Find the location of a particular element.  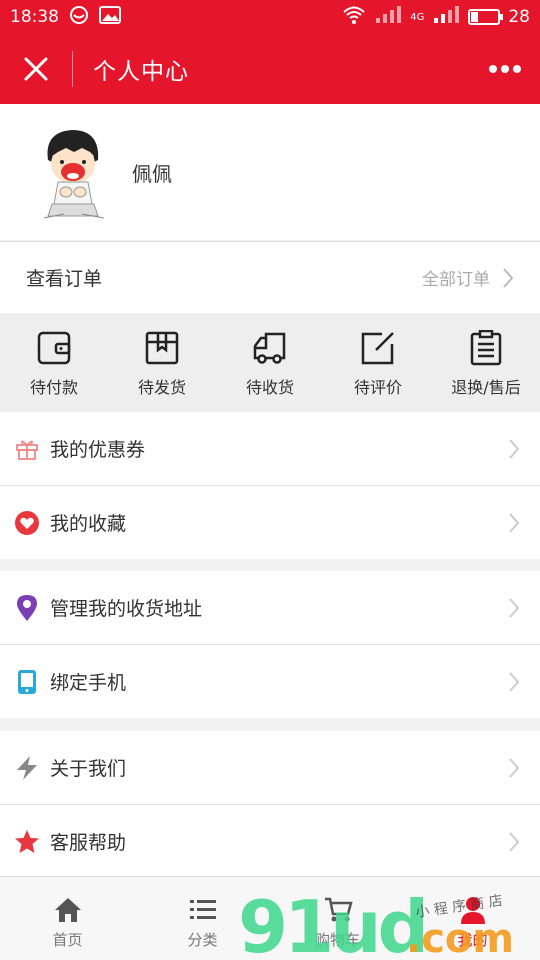

wallet-icon is located at coordinates (54, 348).